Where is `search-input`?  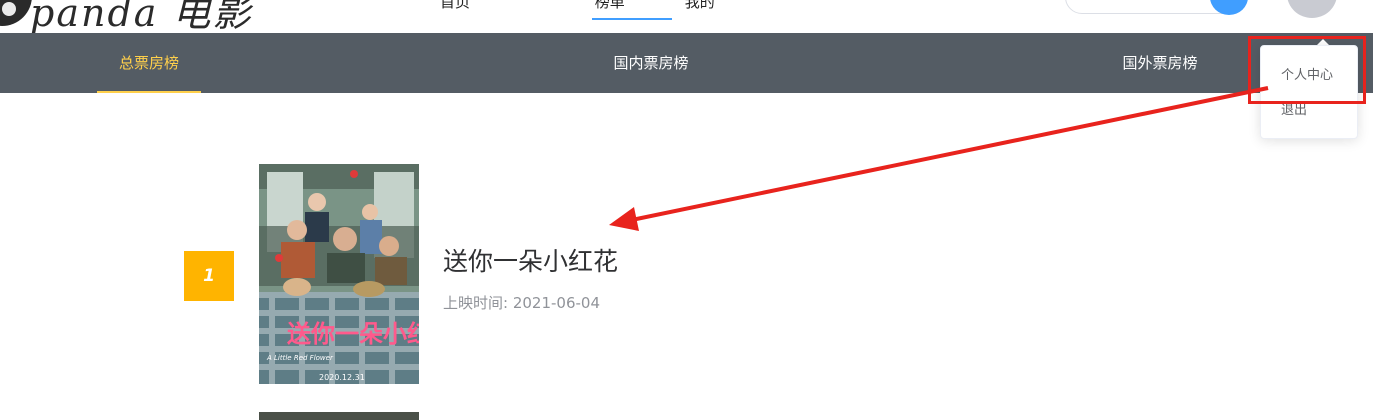 search-input is located at coordinates (1156, 7).